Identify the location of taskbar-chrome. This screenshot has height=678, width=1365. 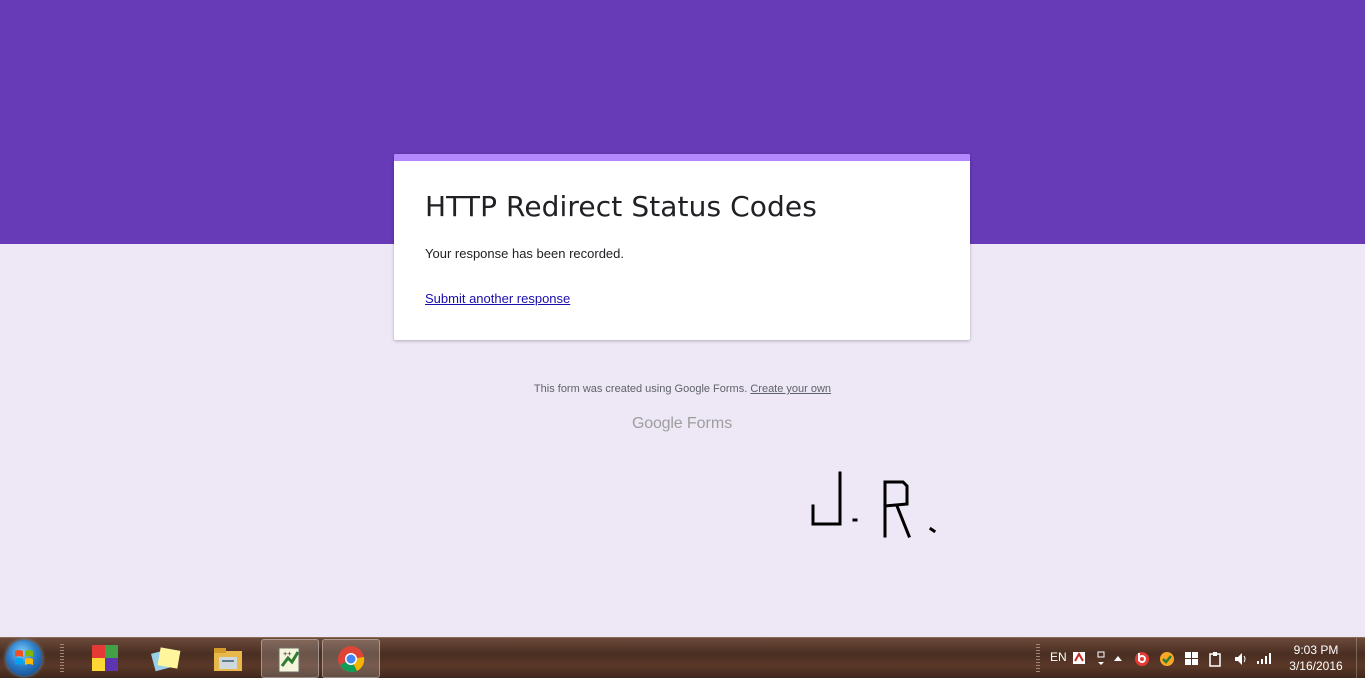
(351, 658).